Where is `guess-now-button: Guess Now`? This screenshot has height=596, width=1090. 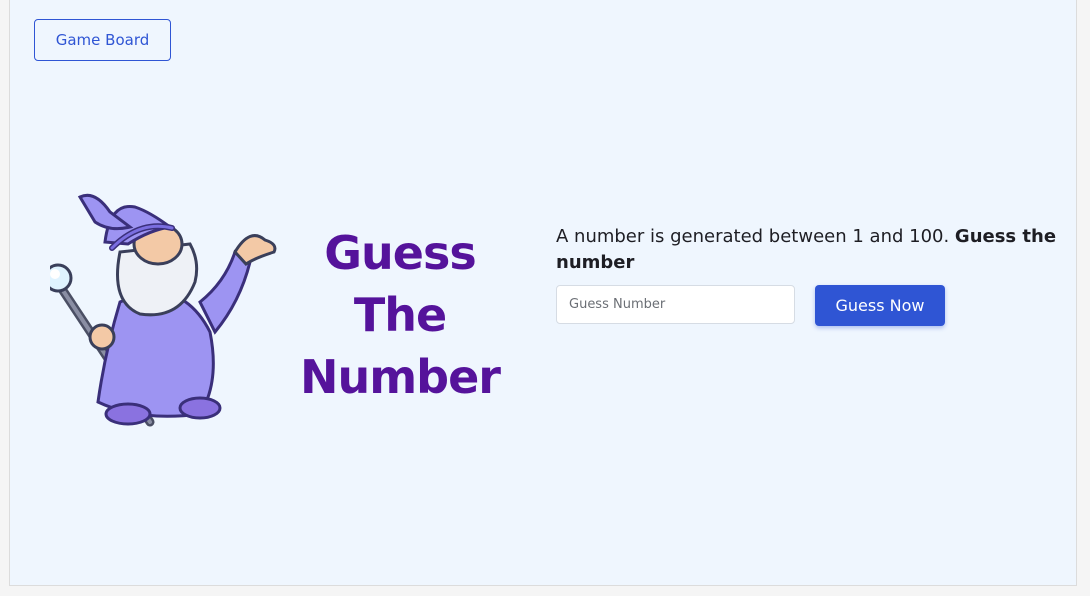 guess-now-button: Guess Now is located at coordinates (880, 305).